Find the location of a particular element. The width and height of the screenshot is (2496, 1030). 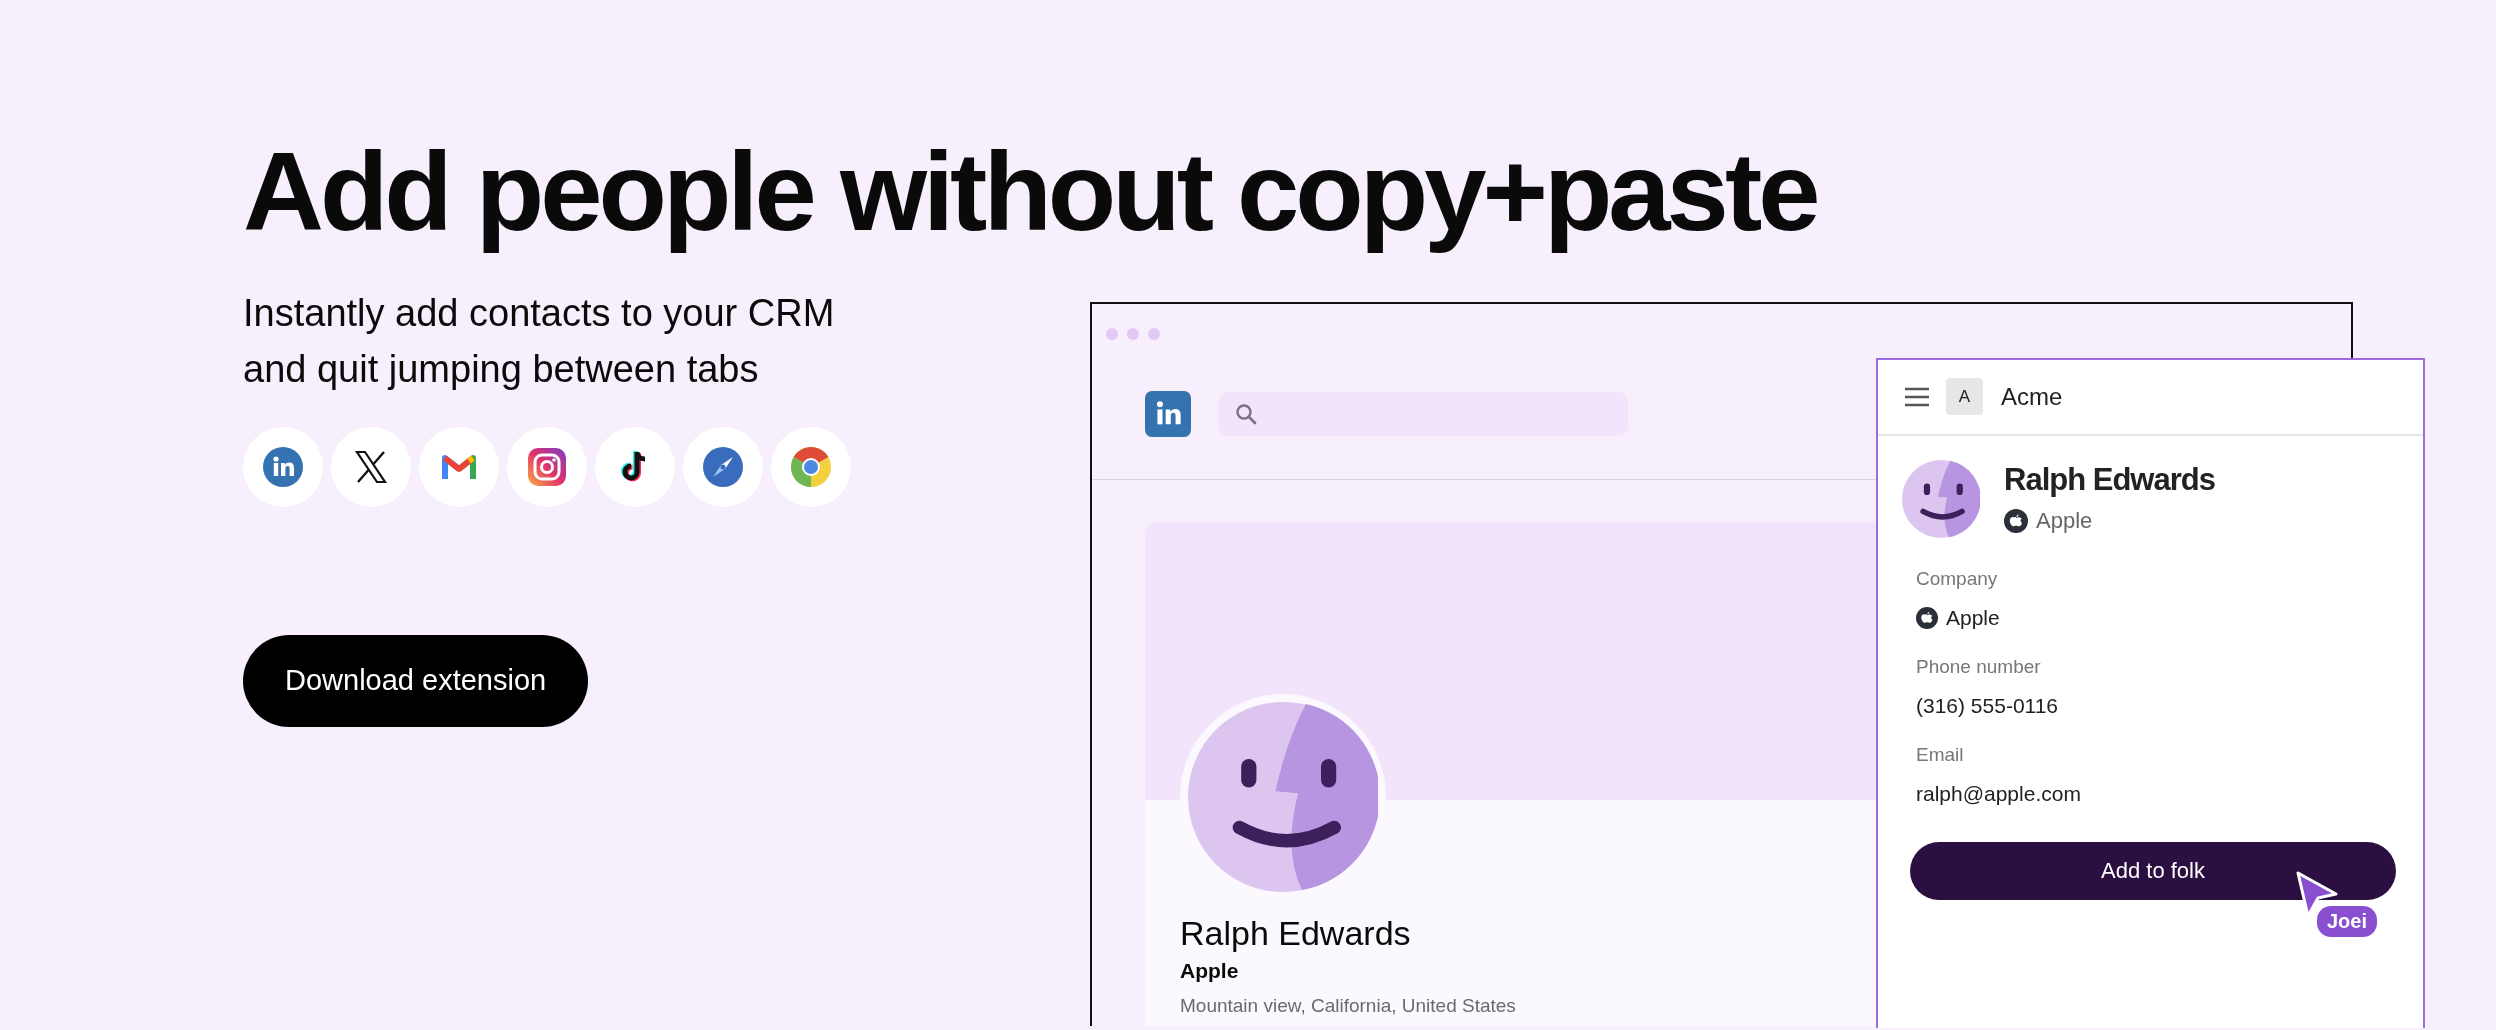

add-button: Add to folk is located at coordinates (2153, 870).